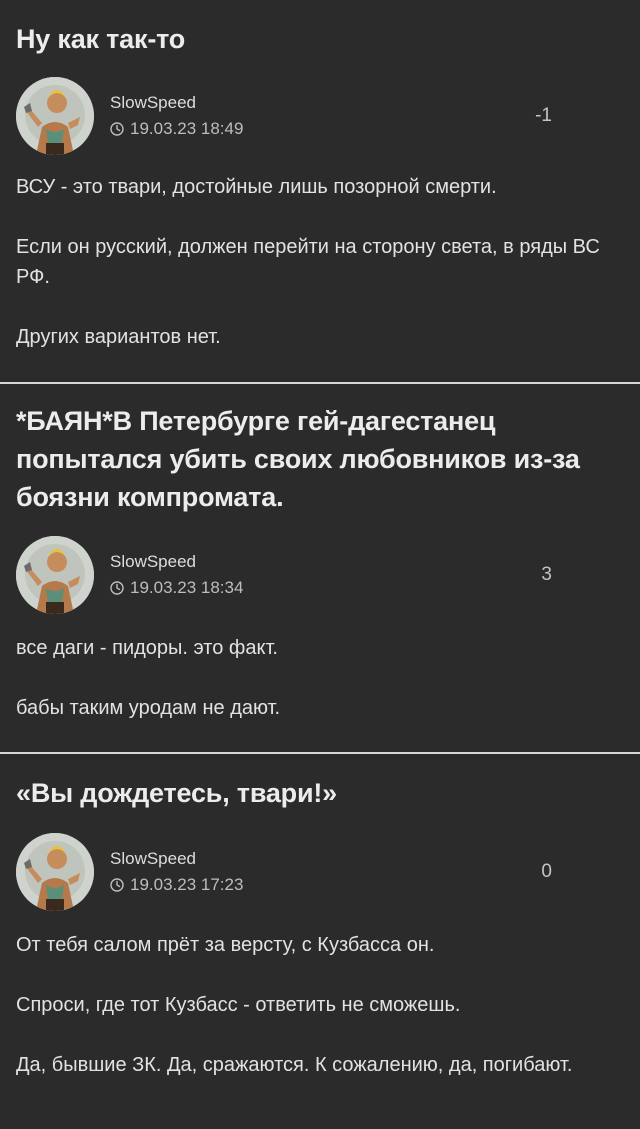 The height and width of the screenshot is (1129, 640). What do you see at coordinates (148, 708) in the screenshot?
I see `comment-paragraph: бабы таким уродам не дают.` at bounding box center [148, 708].